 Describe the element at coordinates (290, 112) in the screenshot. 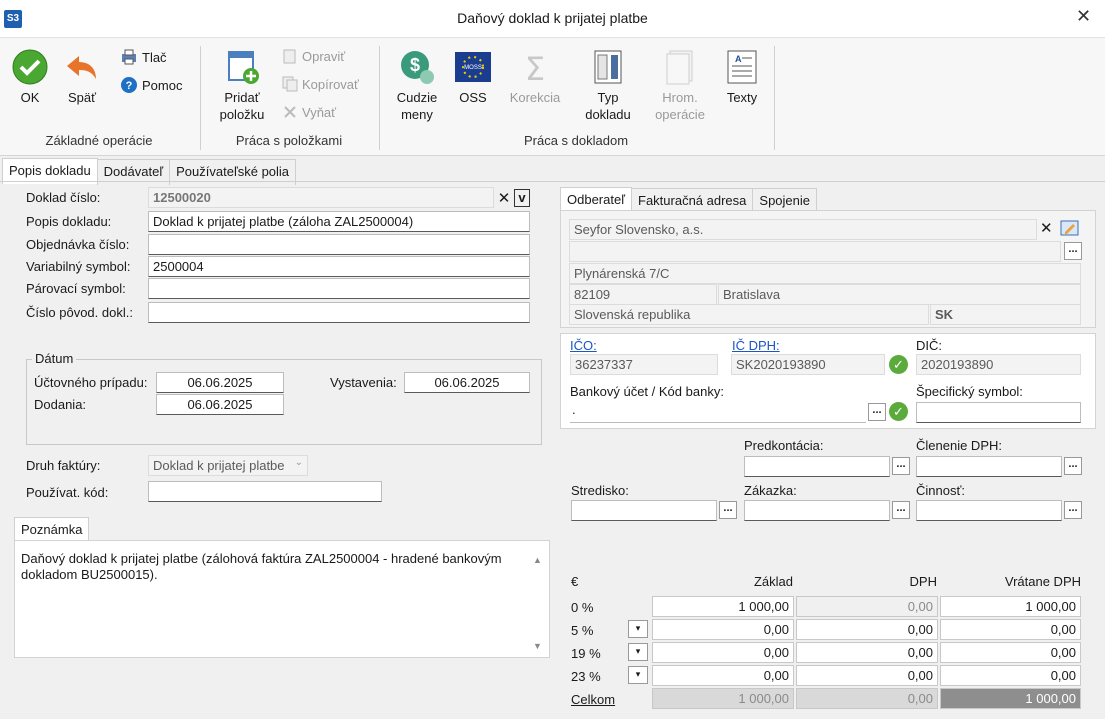

I see `scissors-icon` at that location.